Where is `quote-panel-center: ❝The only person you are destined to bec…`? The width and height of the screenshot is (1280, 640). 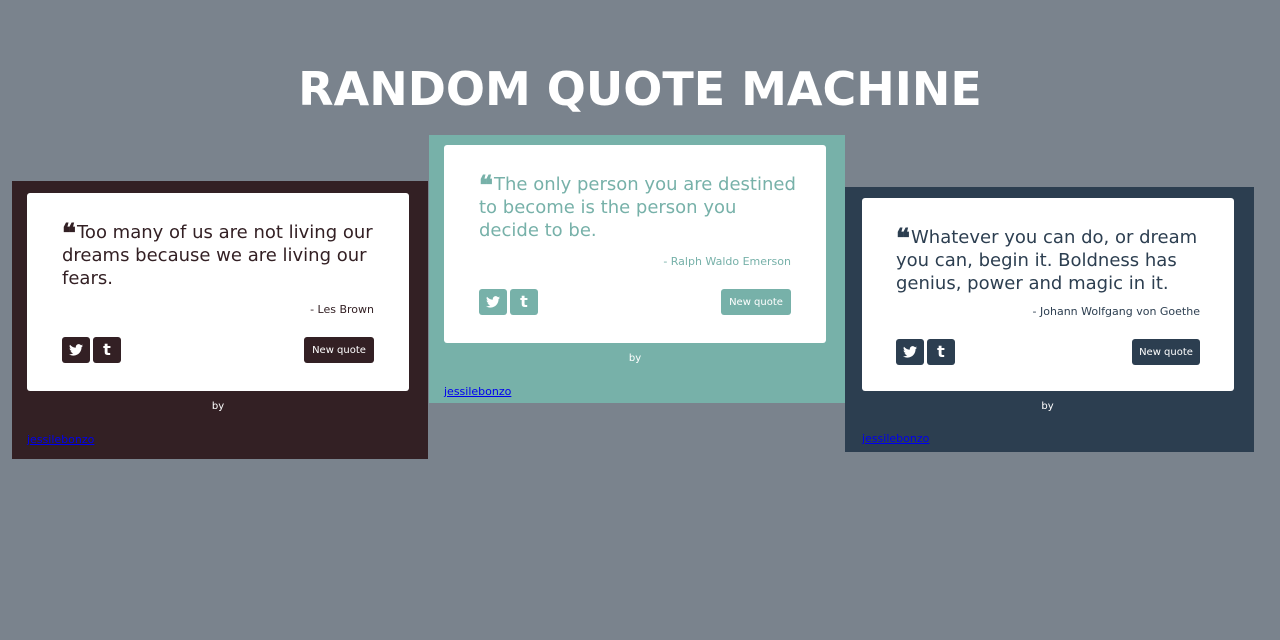 quote-panel-center: ❝The only person you are destined to bec… is located at coordinates (637, 269).